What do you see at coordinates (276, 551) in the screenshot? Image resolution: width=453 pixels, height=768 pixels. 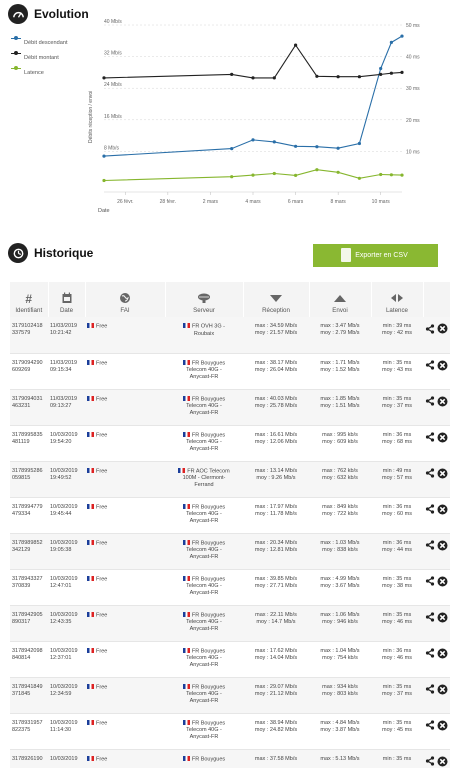 I see `cell-reception: max : 20.34 Mb/s moy : 12.81 Mb/s` at bounding box center [276, 551].